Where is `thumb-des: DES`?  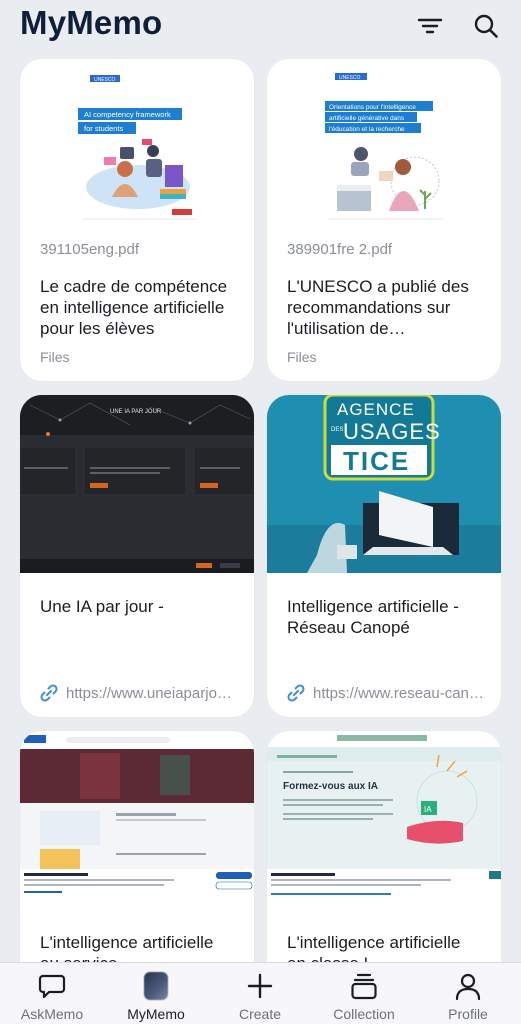
thumb-des: DES is located at coordinates (337, 430).